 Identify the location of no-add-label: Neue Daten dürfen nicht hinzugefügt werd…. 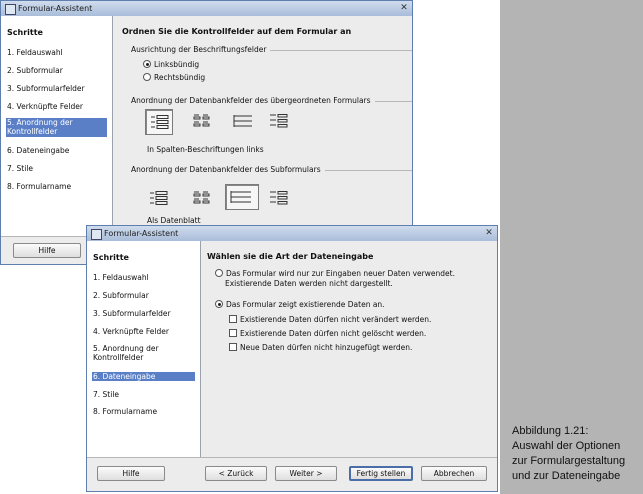
(326, 347).